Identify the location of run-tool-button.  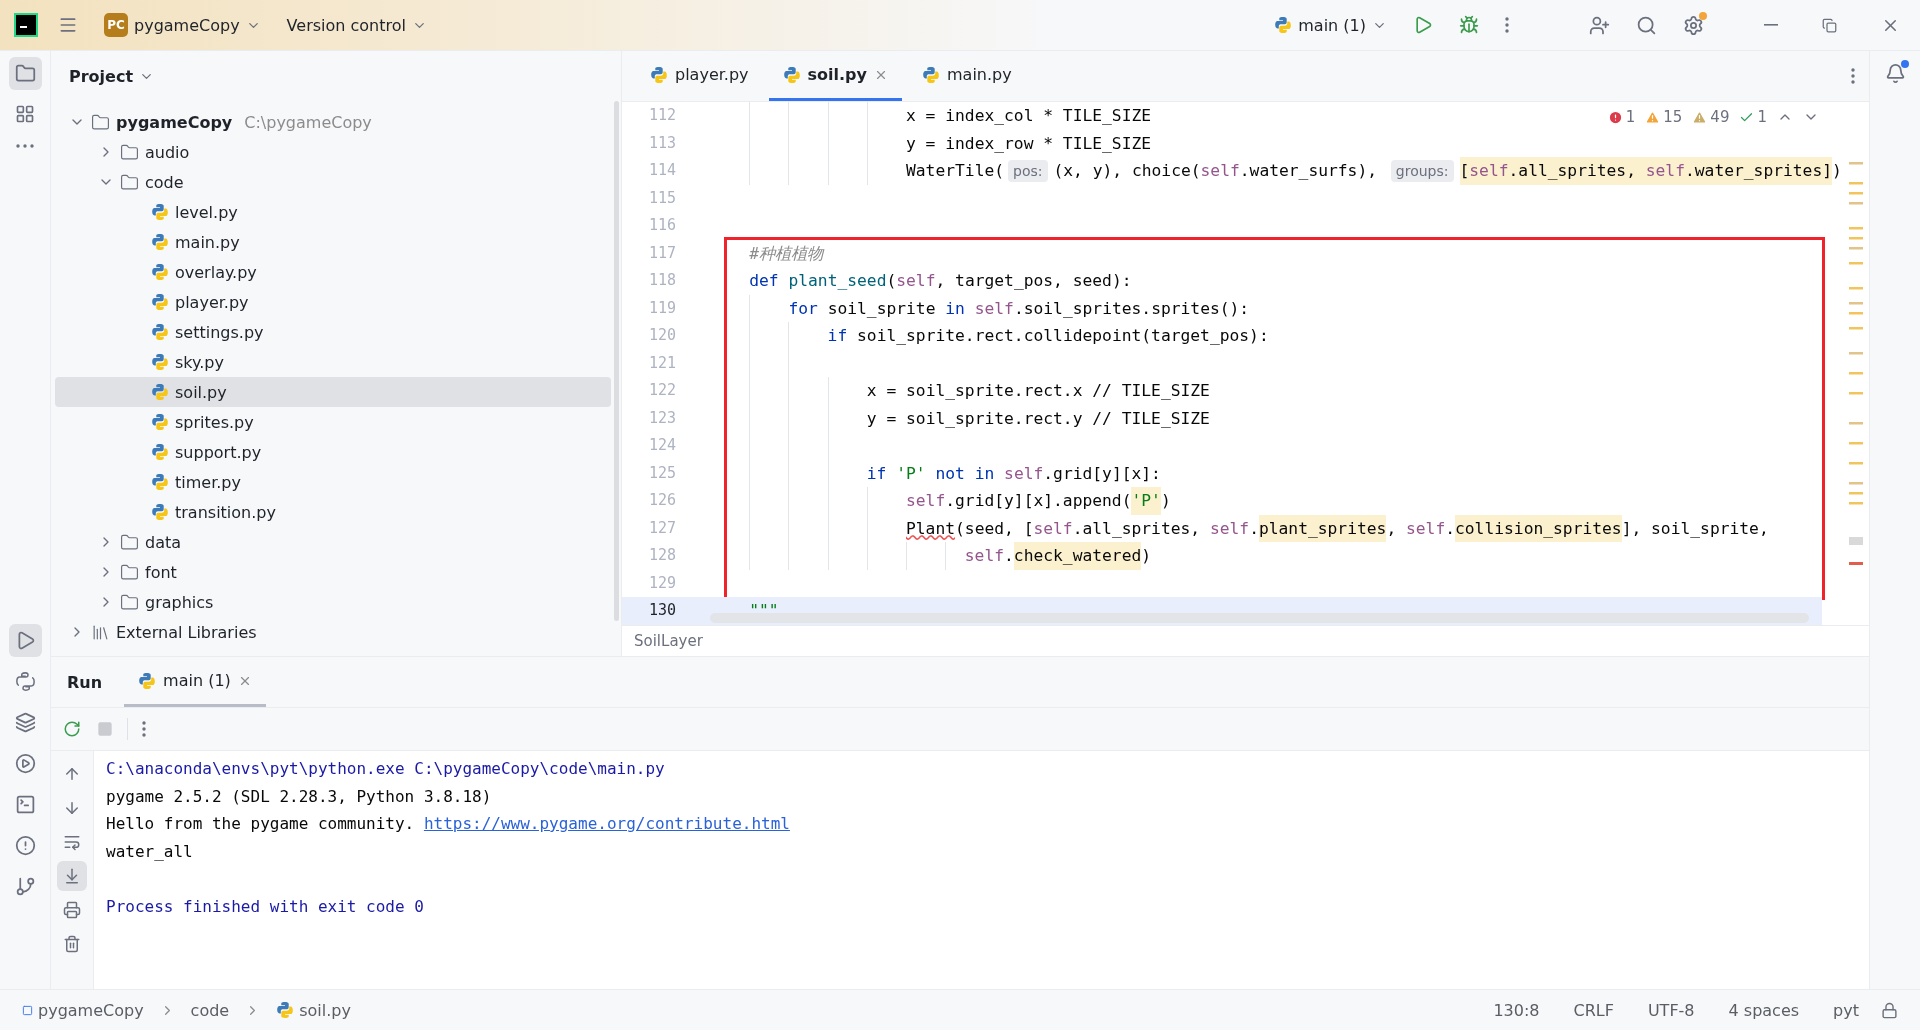
(25, 640).